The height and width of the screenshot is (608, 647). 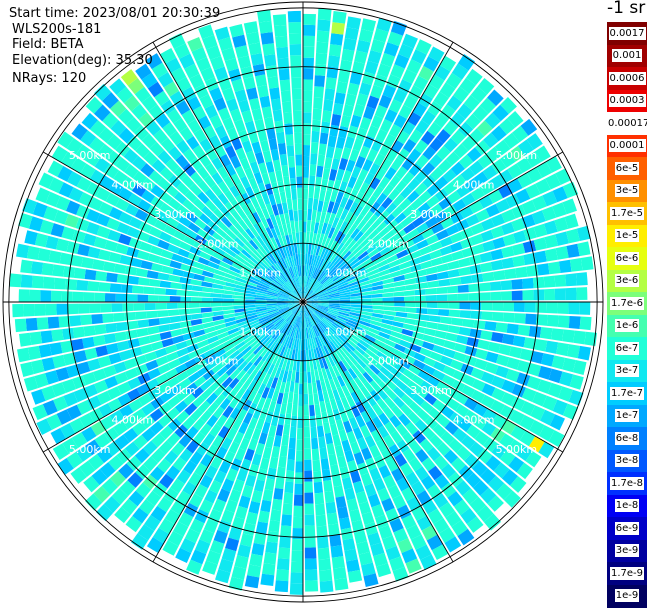 I want to click on colorbar-tick-text: 1e-9, so click(x=627, y=596).